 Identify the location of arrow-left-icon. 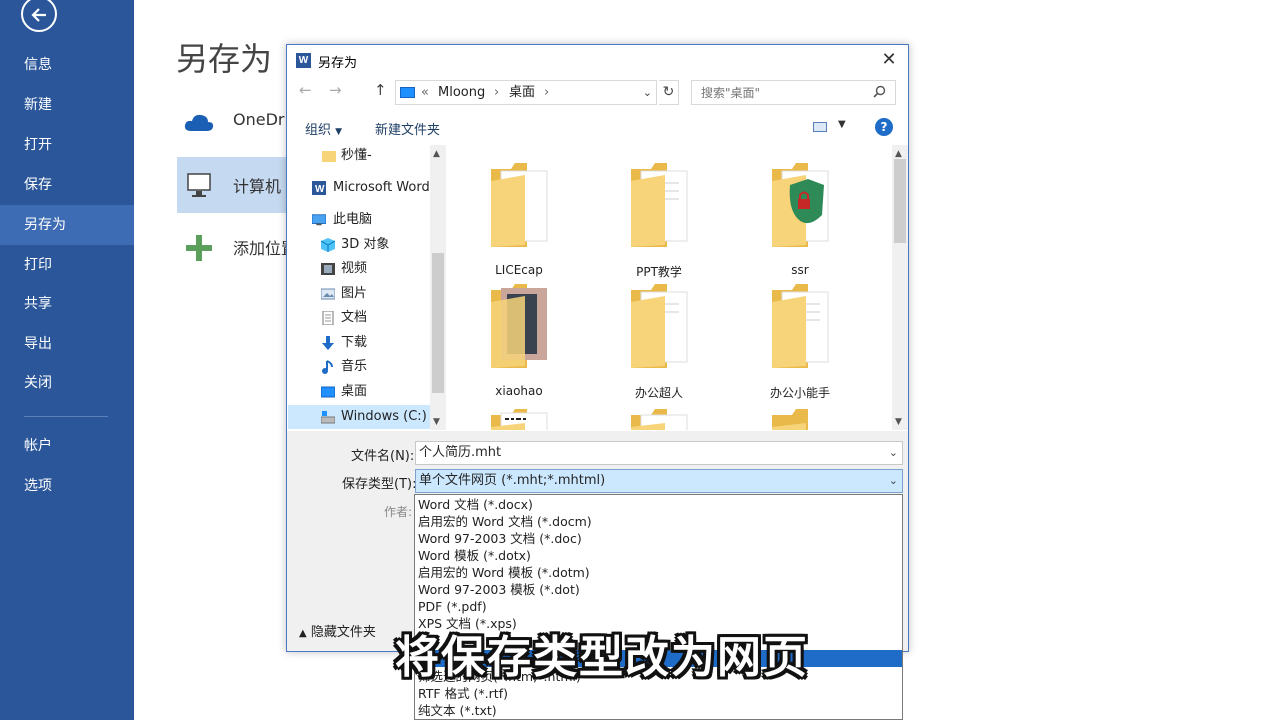
(38, 15).